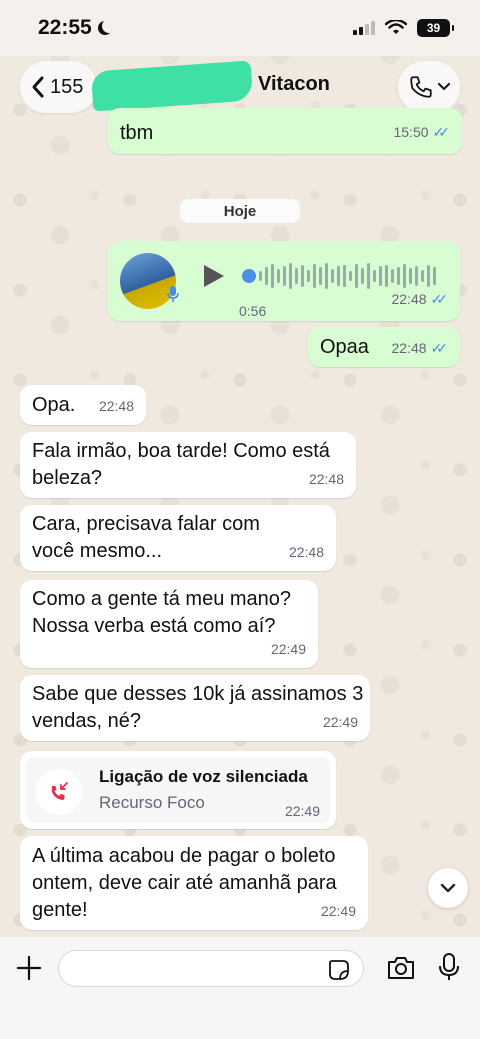  Describe the element at coordinates (240, 28) in the screenshot. I see `status-bar: 22:55 39` at that location.